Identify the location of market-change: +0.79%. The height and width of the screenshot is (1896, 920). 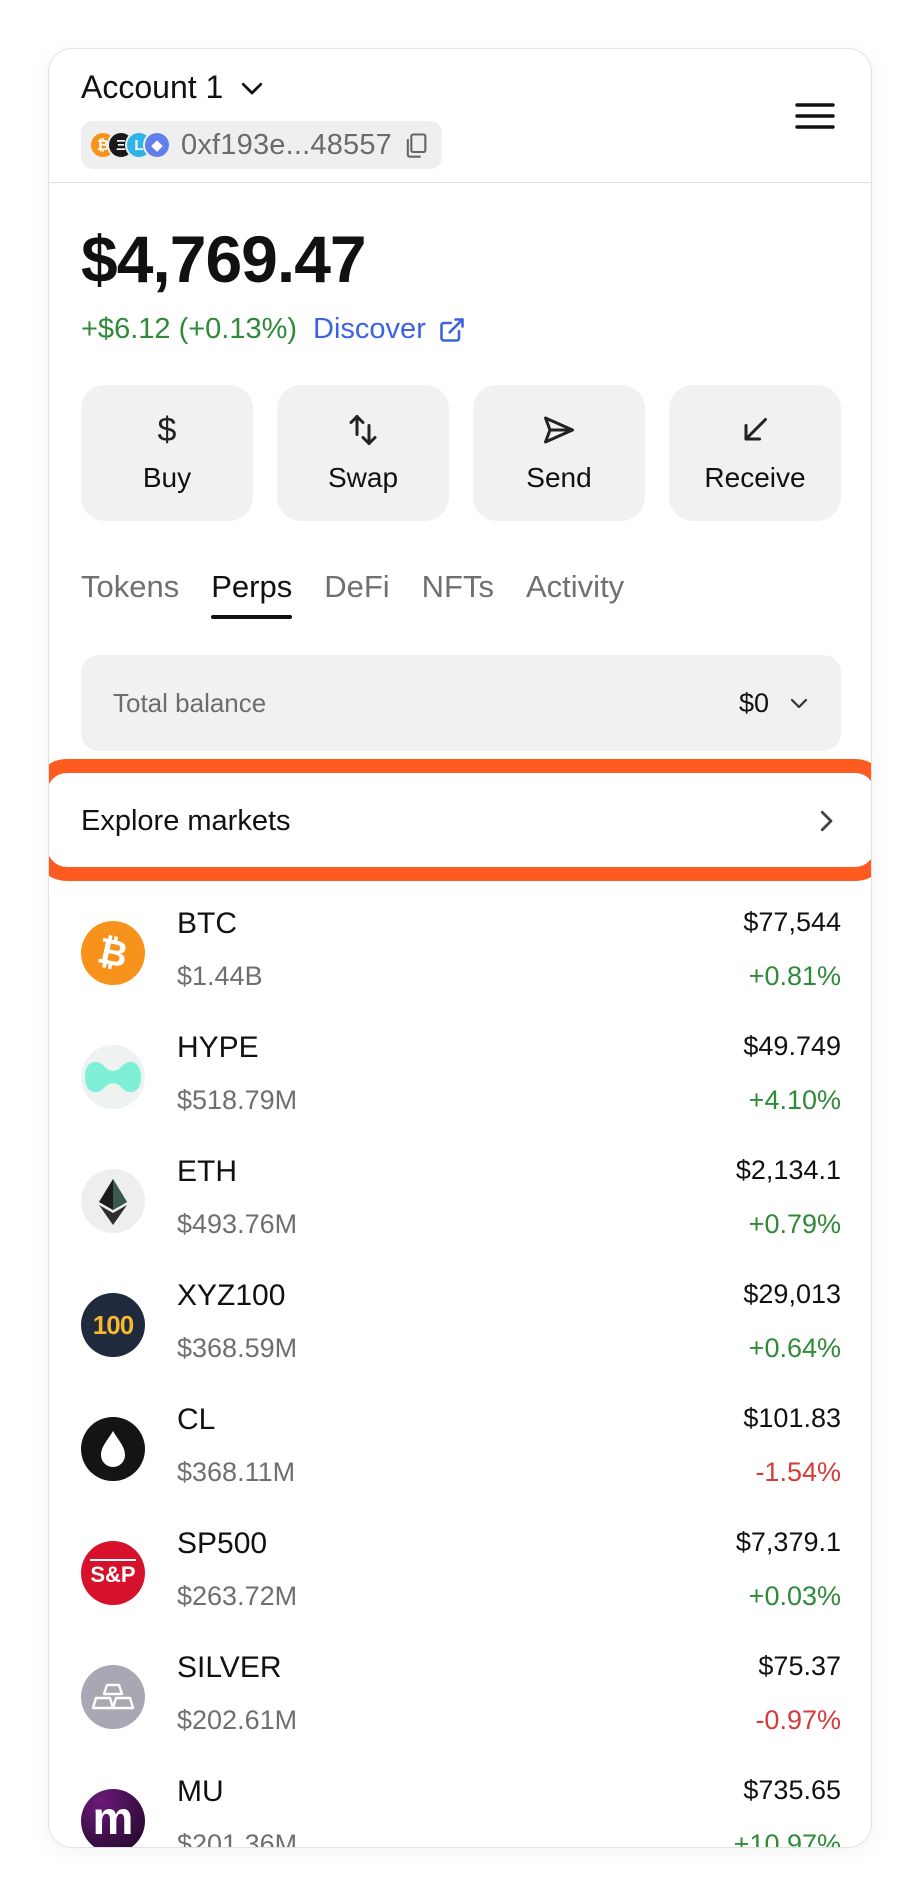
(794, 1224).